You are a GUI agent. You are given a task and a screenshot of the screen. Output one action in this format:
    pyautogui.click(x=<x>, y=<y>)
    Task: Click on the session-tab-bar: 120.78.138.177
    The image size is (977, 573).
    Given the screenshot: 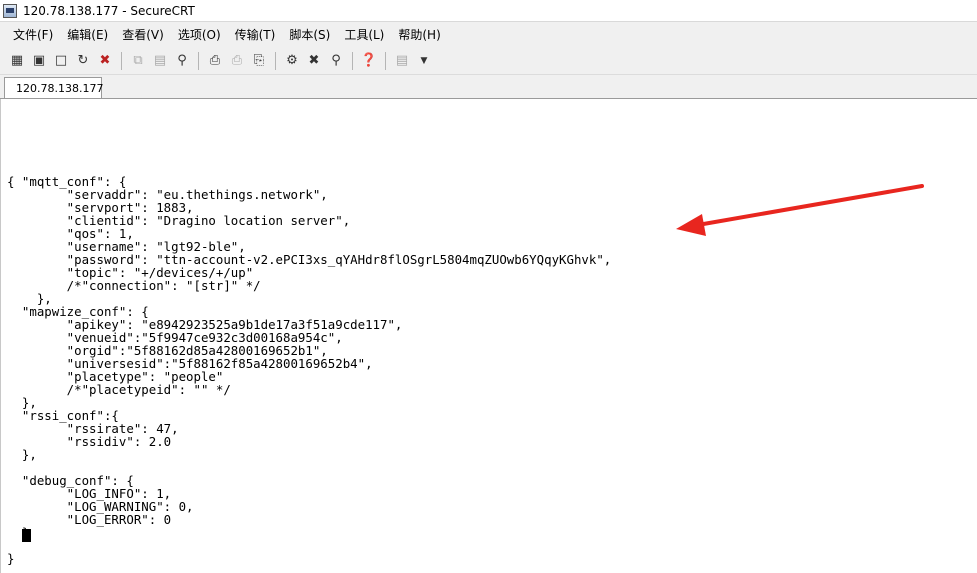 What is the action you would take?
    pyautogui.click(x=488, y=87)
    